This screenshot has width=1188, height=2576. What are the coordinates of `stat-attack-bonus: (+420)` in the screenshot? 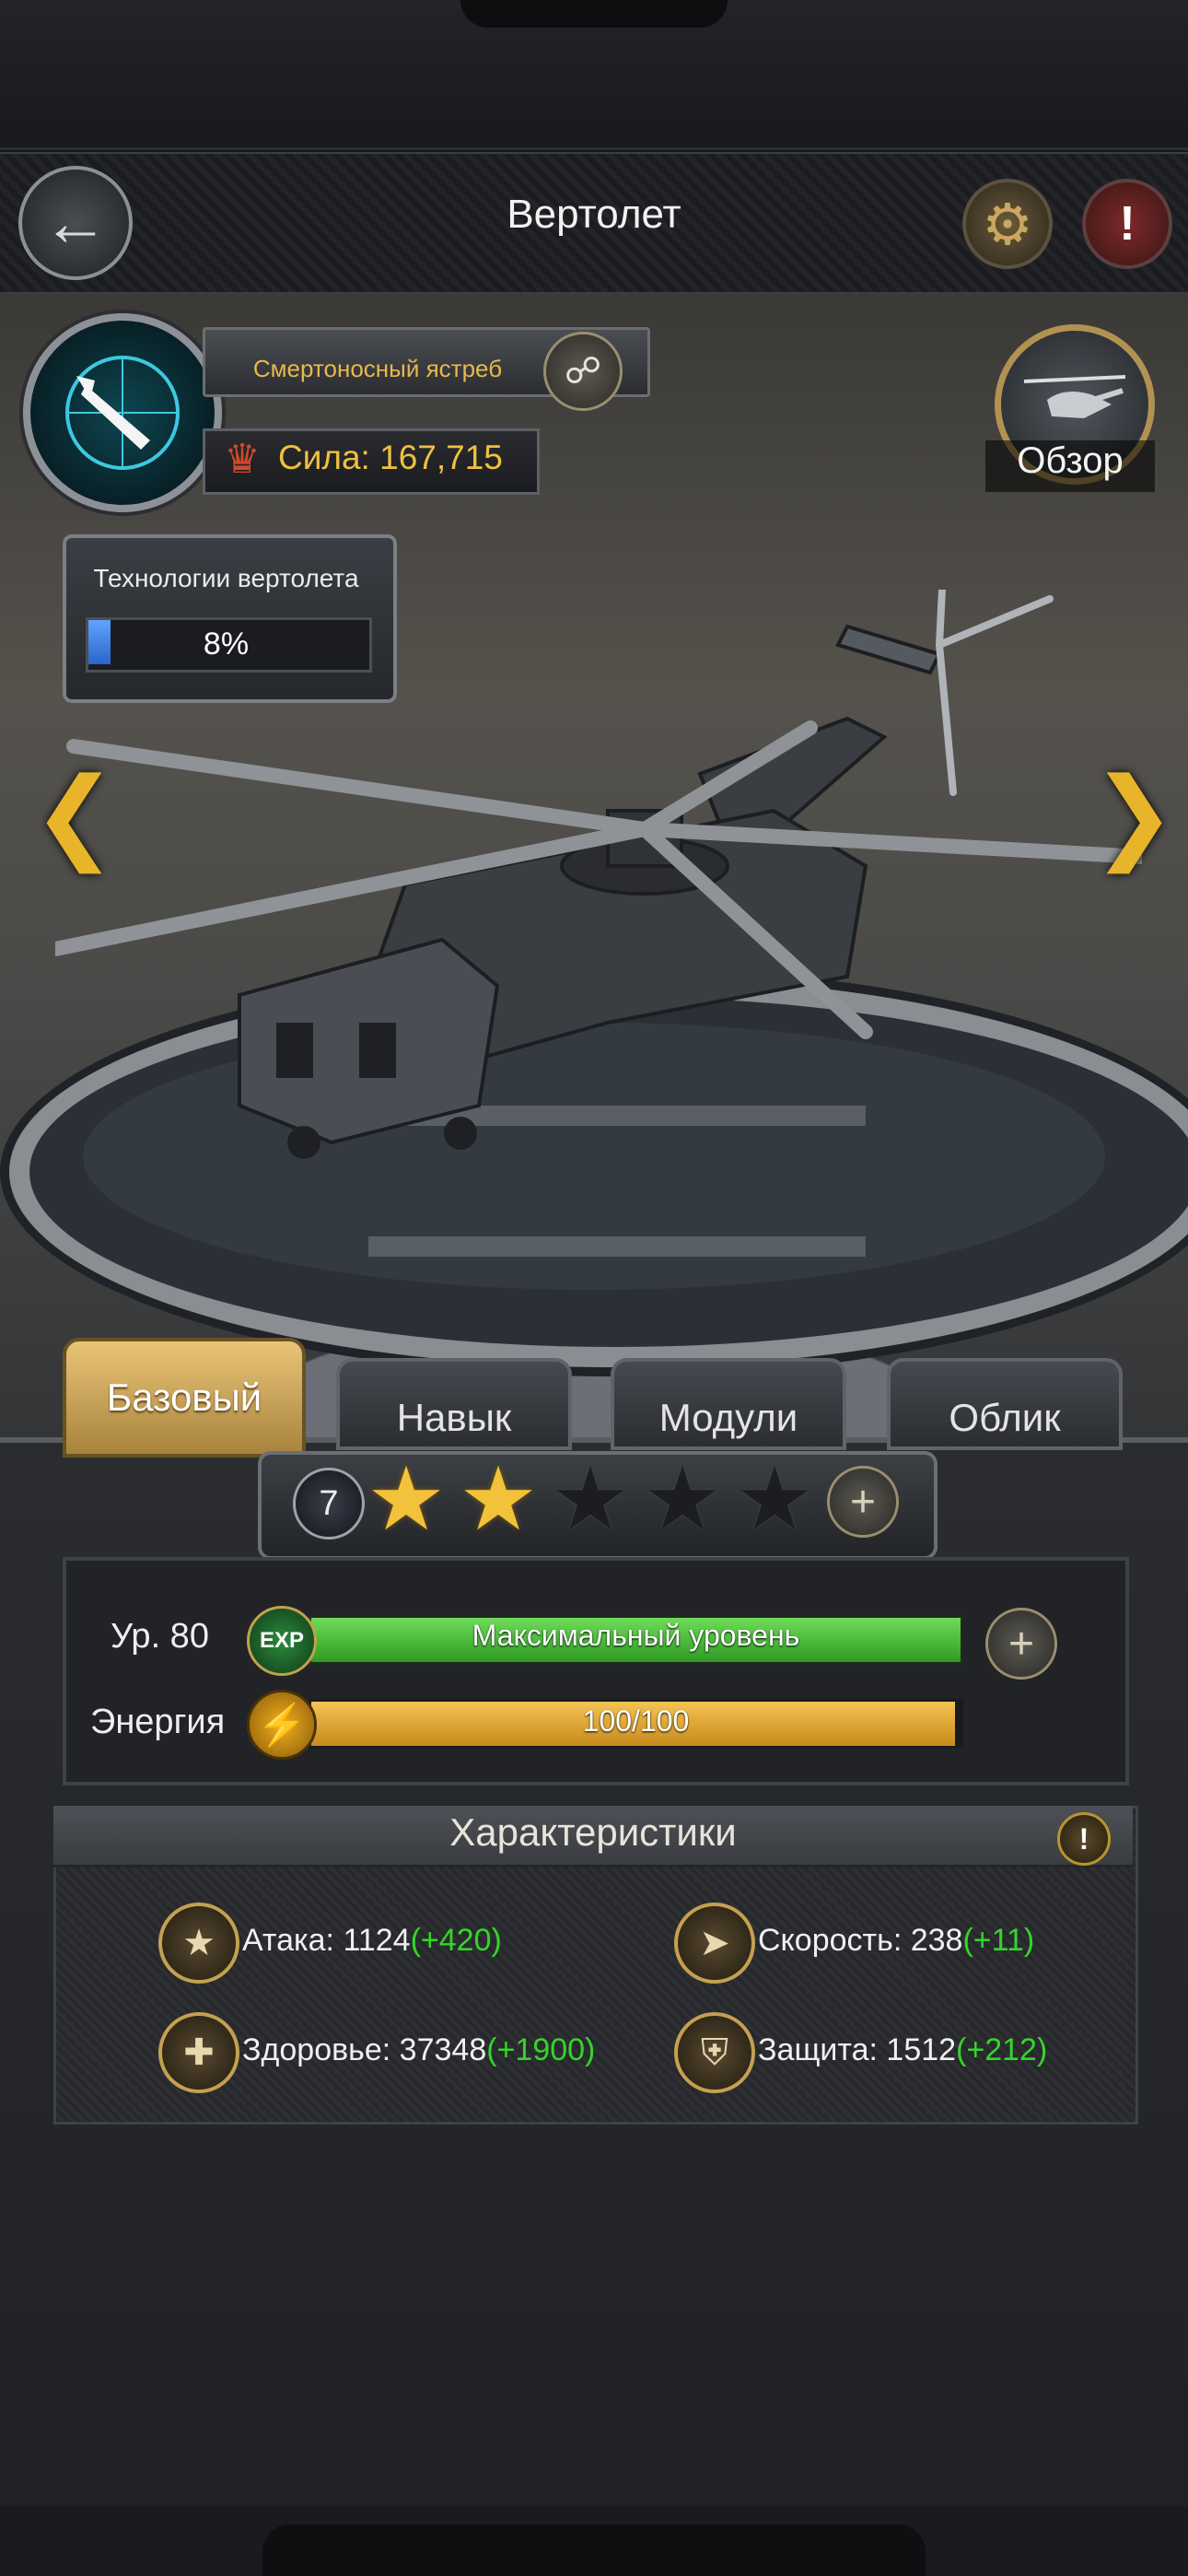 It's located at (456, 1941).